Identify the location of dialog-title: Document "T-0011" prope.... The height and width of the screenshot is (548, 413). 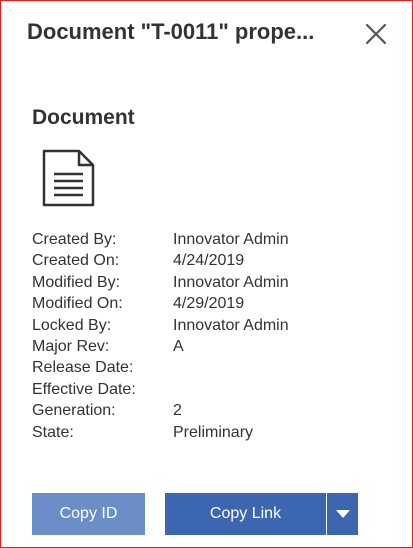
(171, 31).